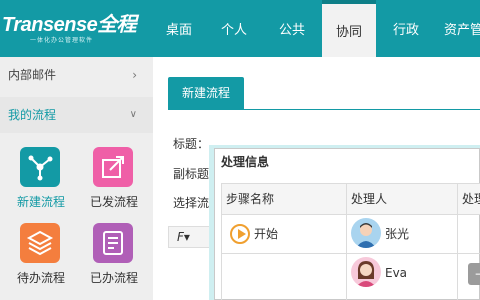 This screenshot has height=300, width=480. Describe the element at coordinates (40, 167) in the screenshot. I see `new-flow-icon` at that location.